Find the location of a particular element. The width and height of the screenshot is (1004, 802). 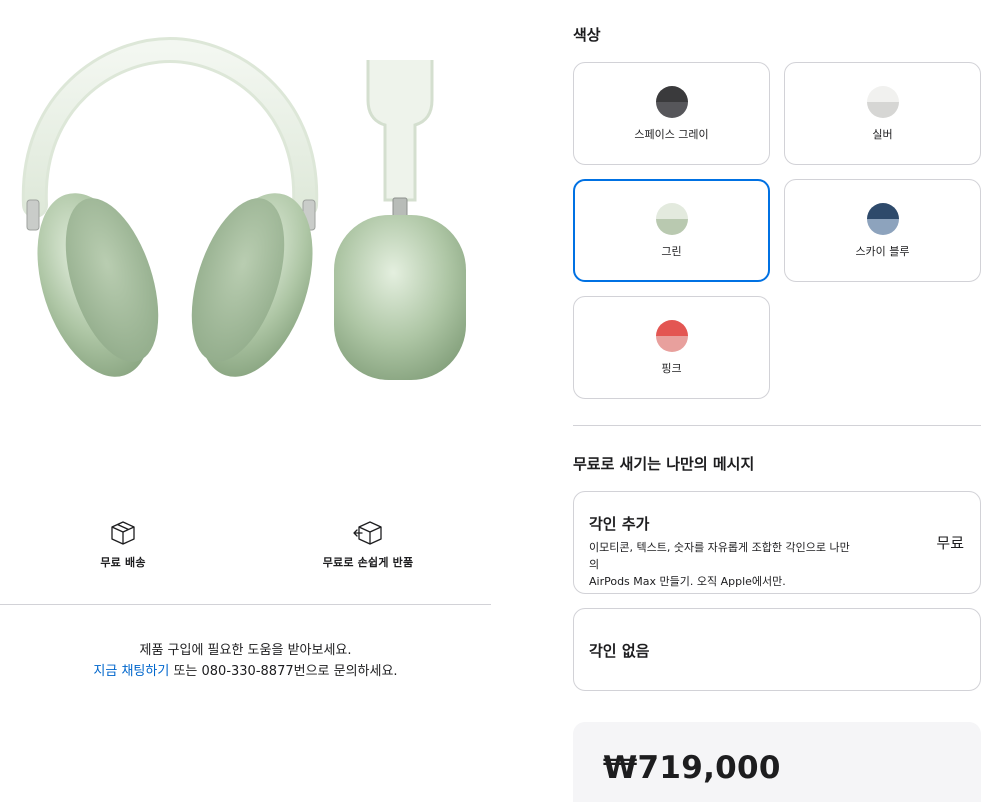

color-option-pink: 핑크 is located at coordinates (671, 347).